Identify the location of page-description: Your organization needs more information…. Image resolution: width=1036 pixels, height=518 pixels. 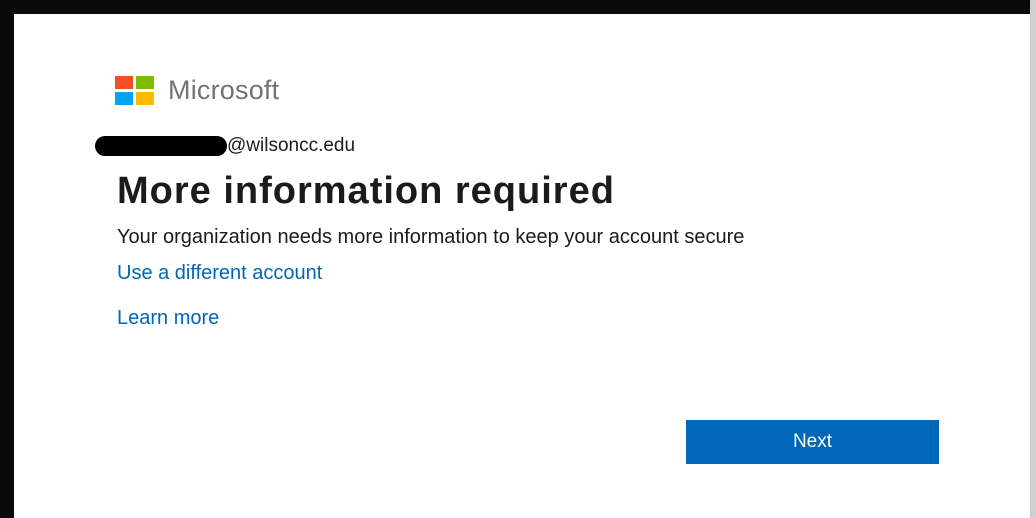
(431, 237).